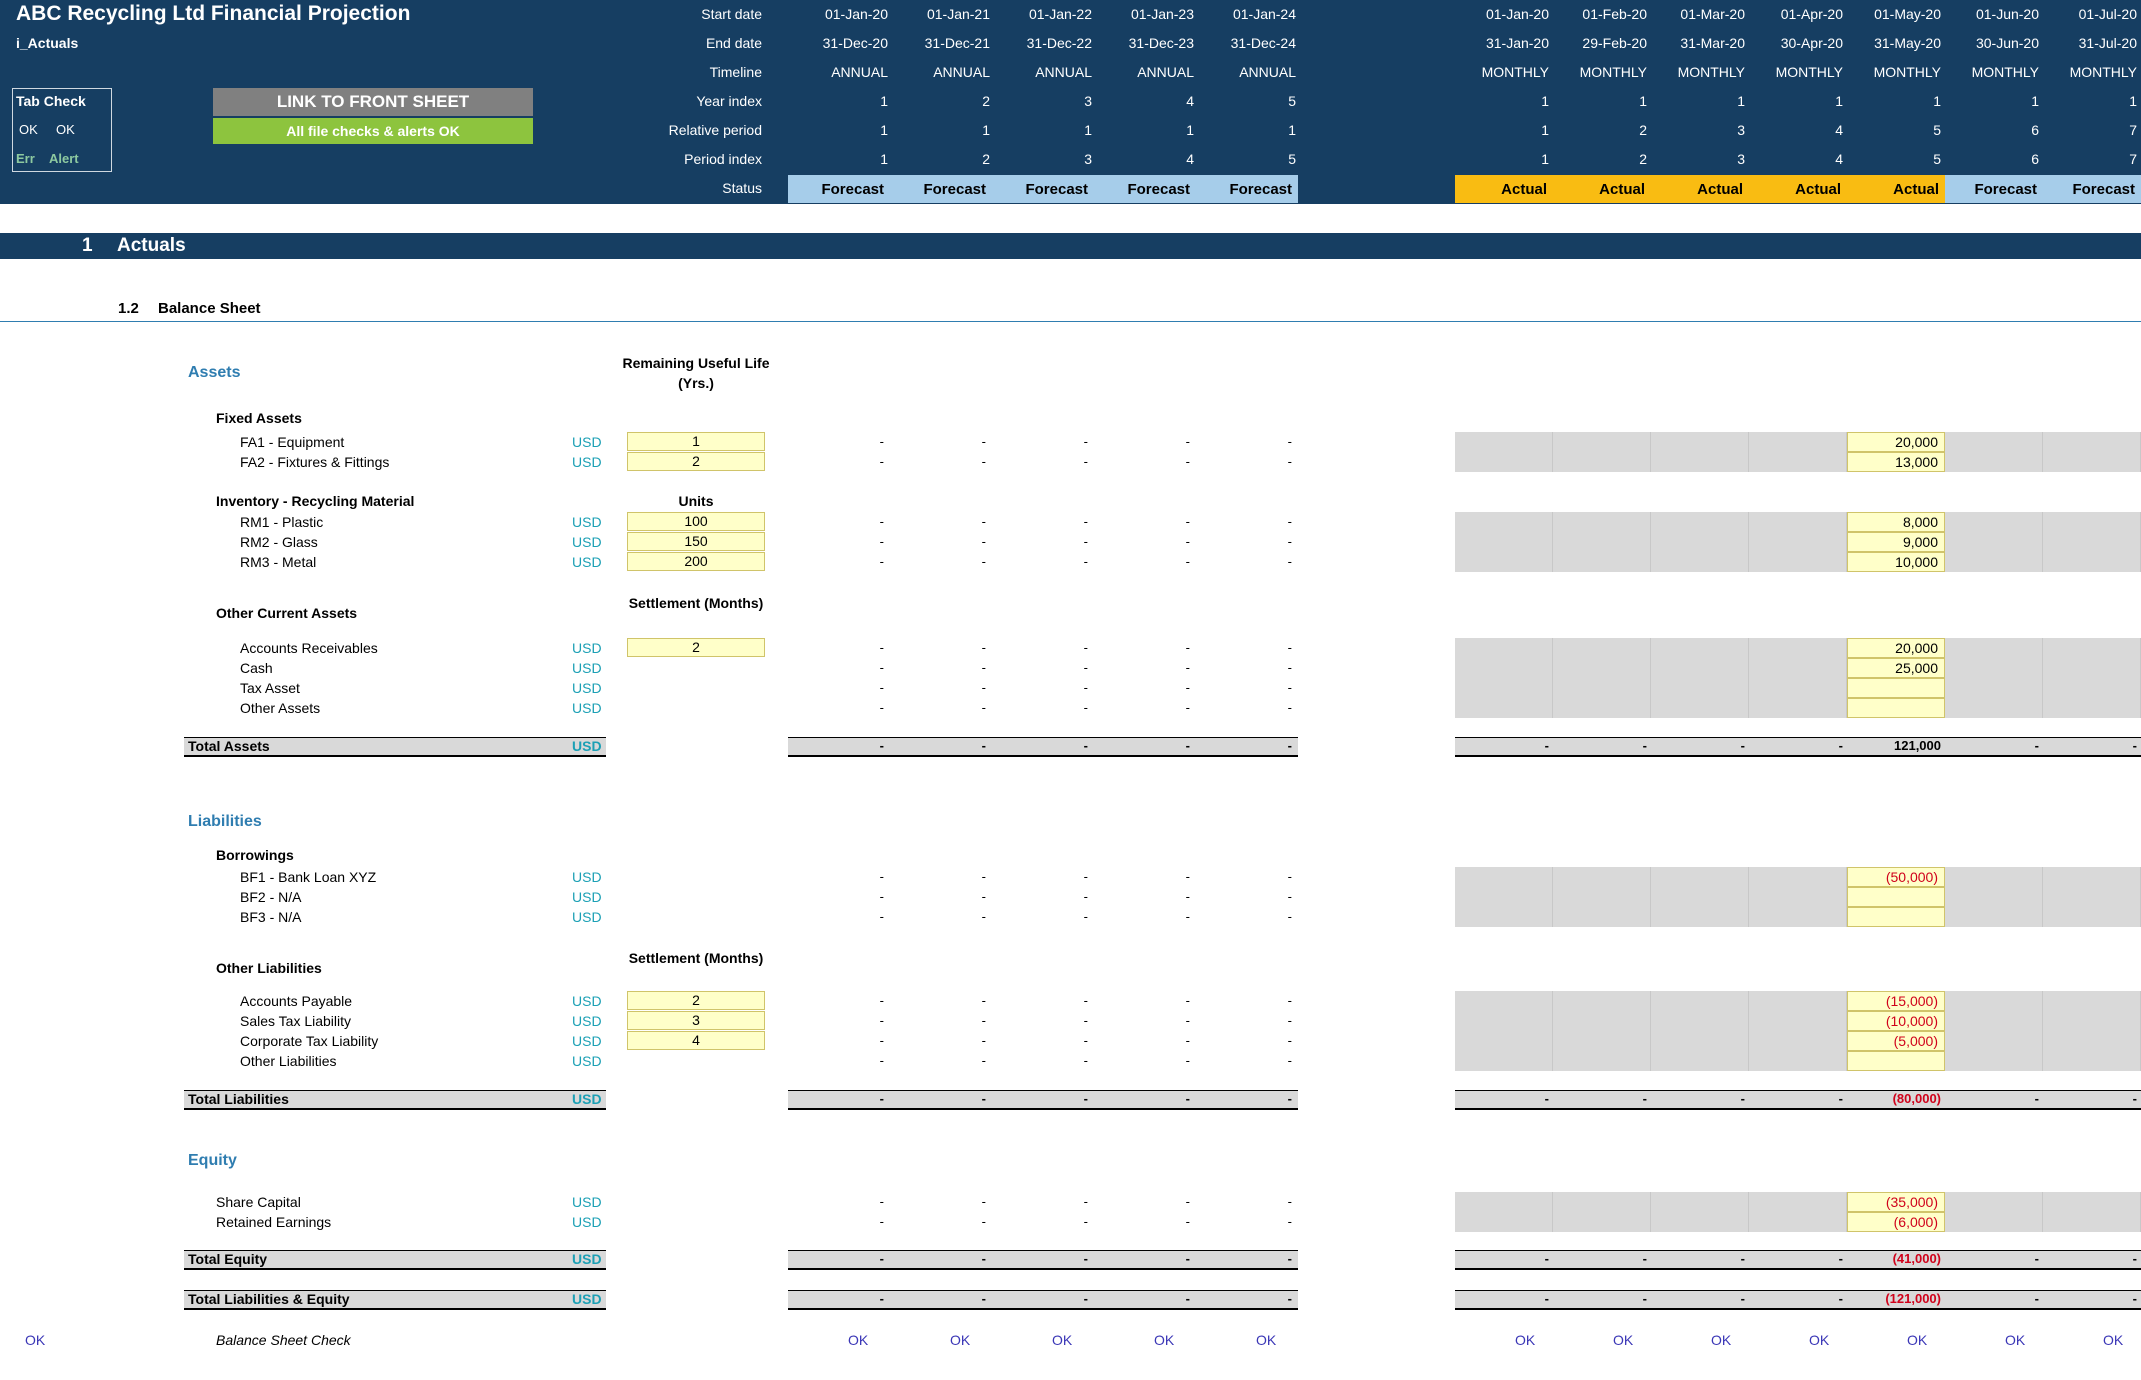 This screenshot has width=2141, height=1380. I want to click on row-input-cell: 3, so click(696, 1020).